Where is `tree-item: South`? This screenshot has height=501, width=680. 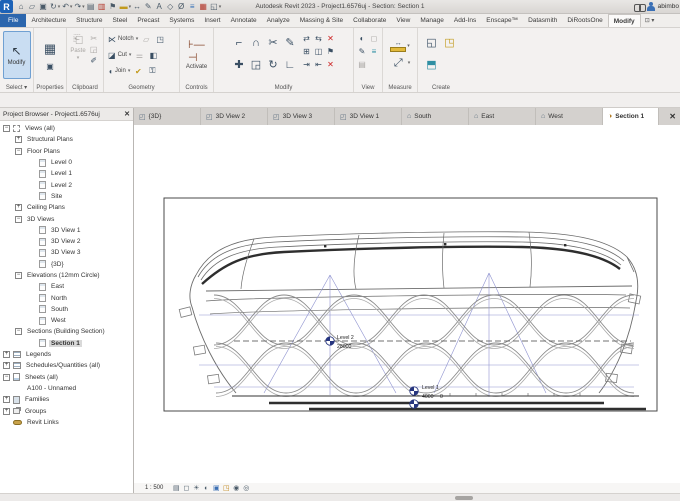 tree-item: South is located at coordinates (66, 309).